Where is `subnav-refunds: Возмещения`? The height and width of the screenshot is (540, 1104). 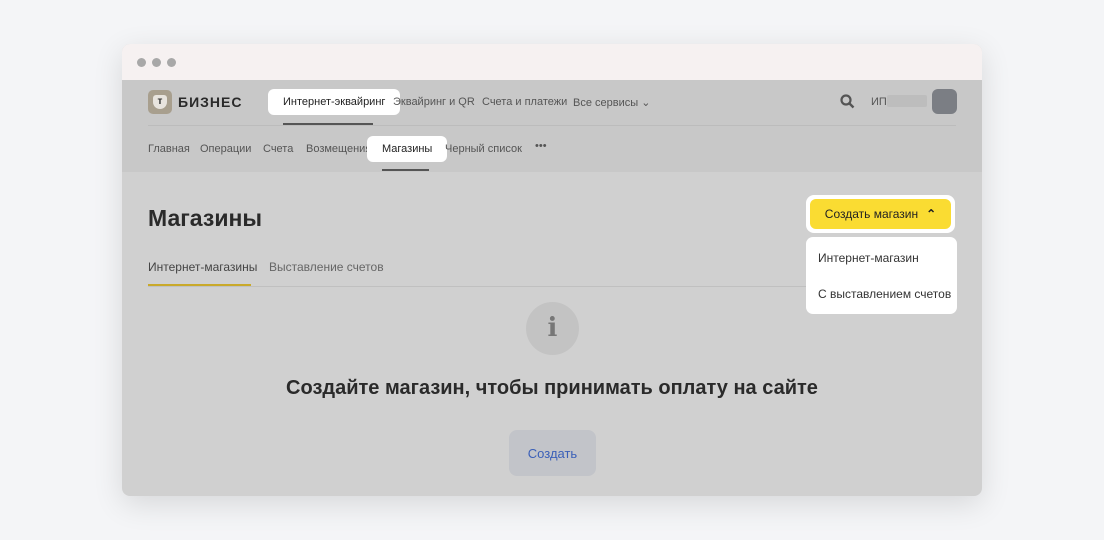
subnav-refunds: Возмещения is located at coordinates (338, 149).